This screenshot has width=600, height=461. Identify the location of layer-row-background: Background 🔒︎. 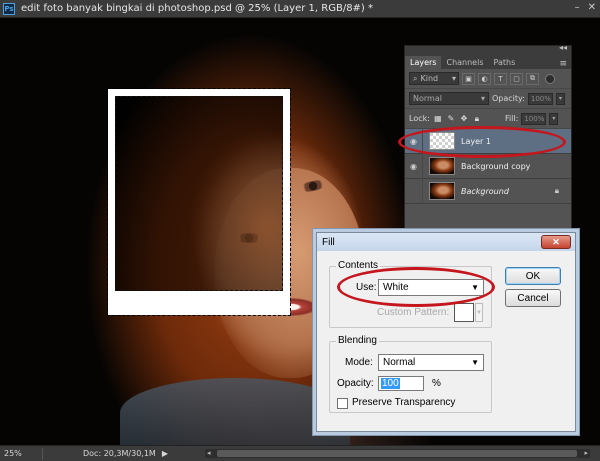
(488, 191).